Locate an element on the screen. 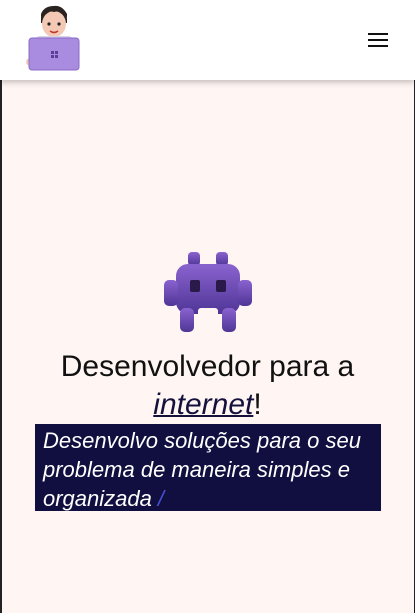  hero-title: Desenvolvedor para a internet! is located at coordinates (207, 386).